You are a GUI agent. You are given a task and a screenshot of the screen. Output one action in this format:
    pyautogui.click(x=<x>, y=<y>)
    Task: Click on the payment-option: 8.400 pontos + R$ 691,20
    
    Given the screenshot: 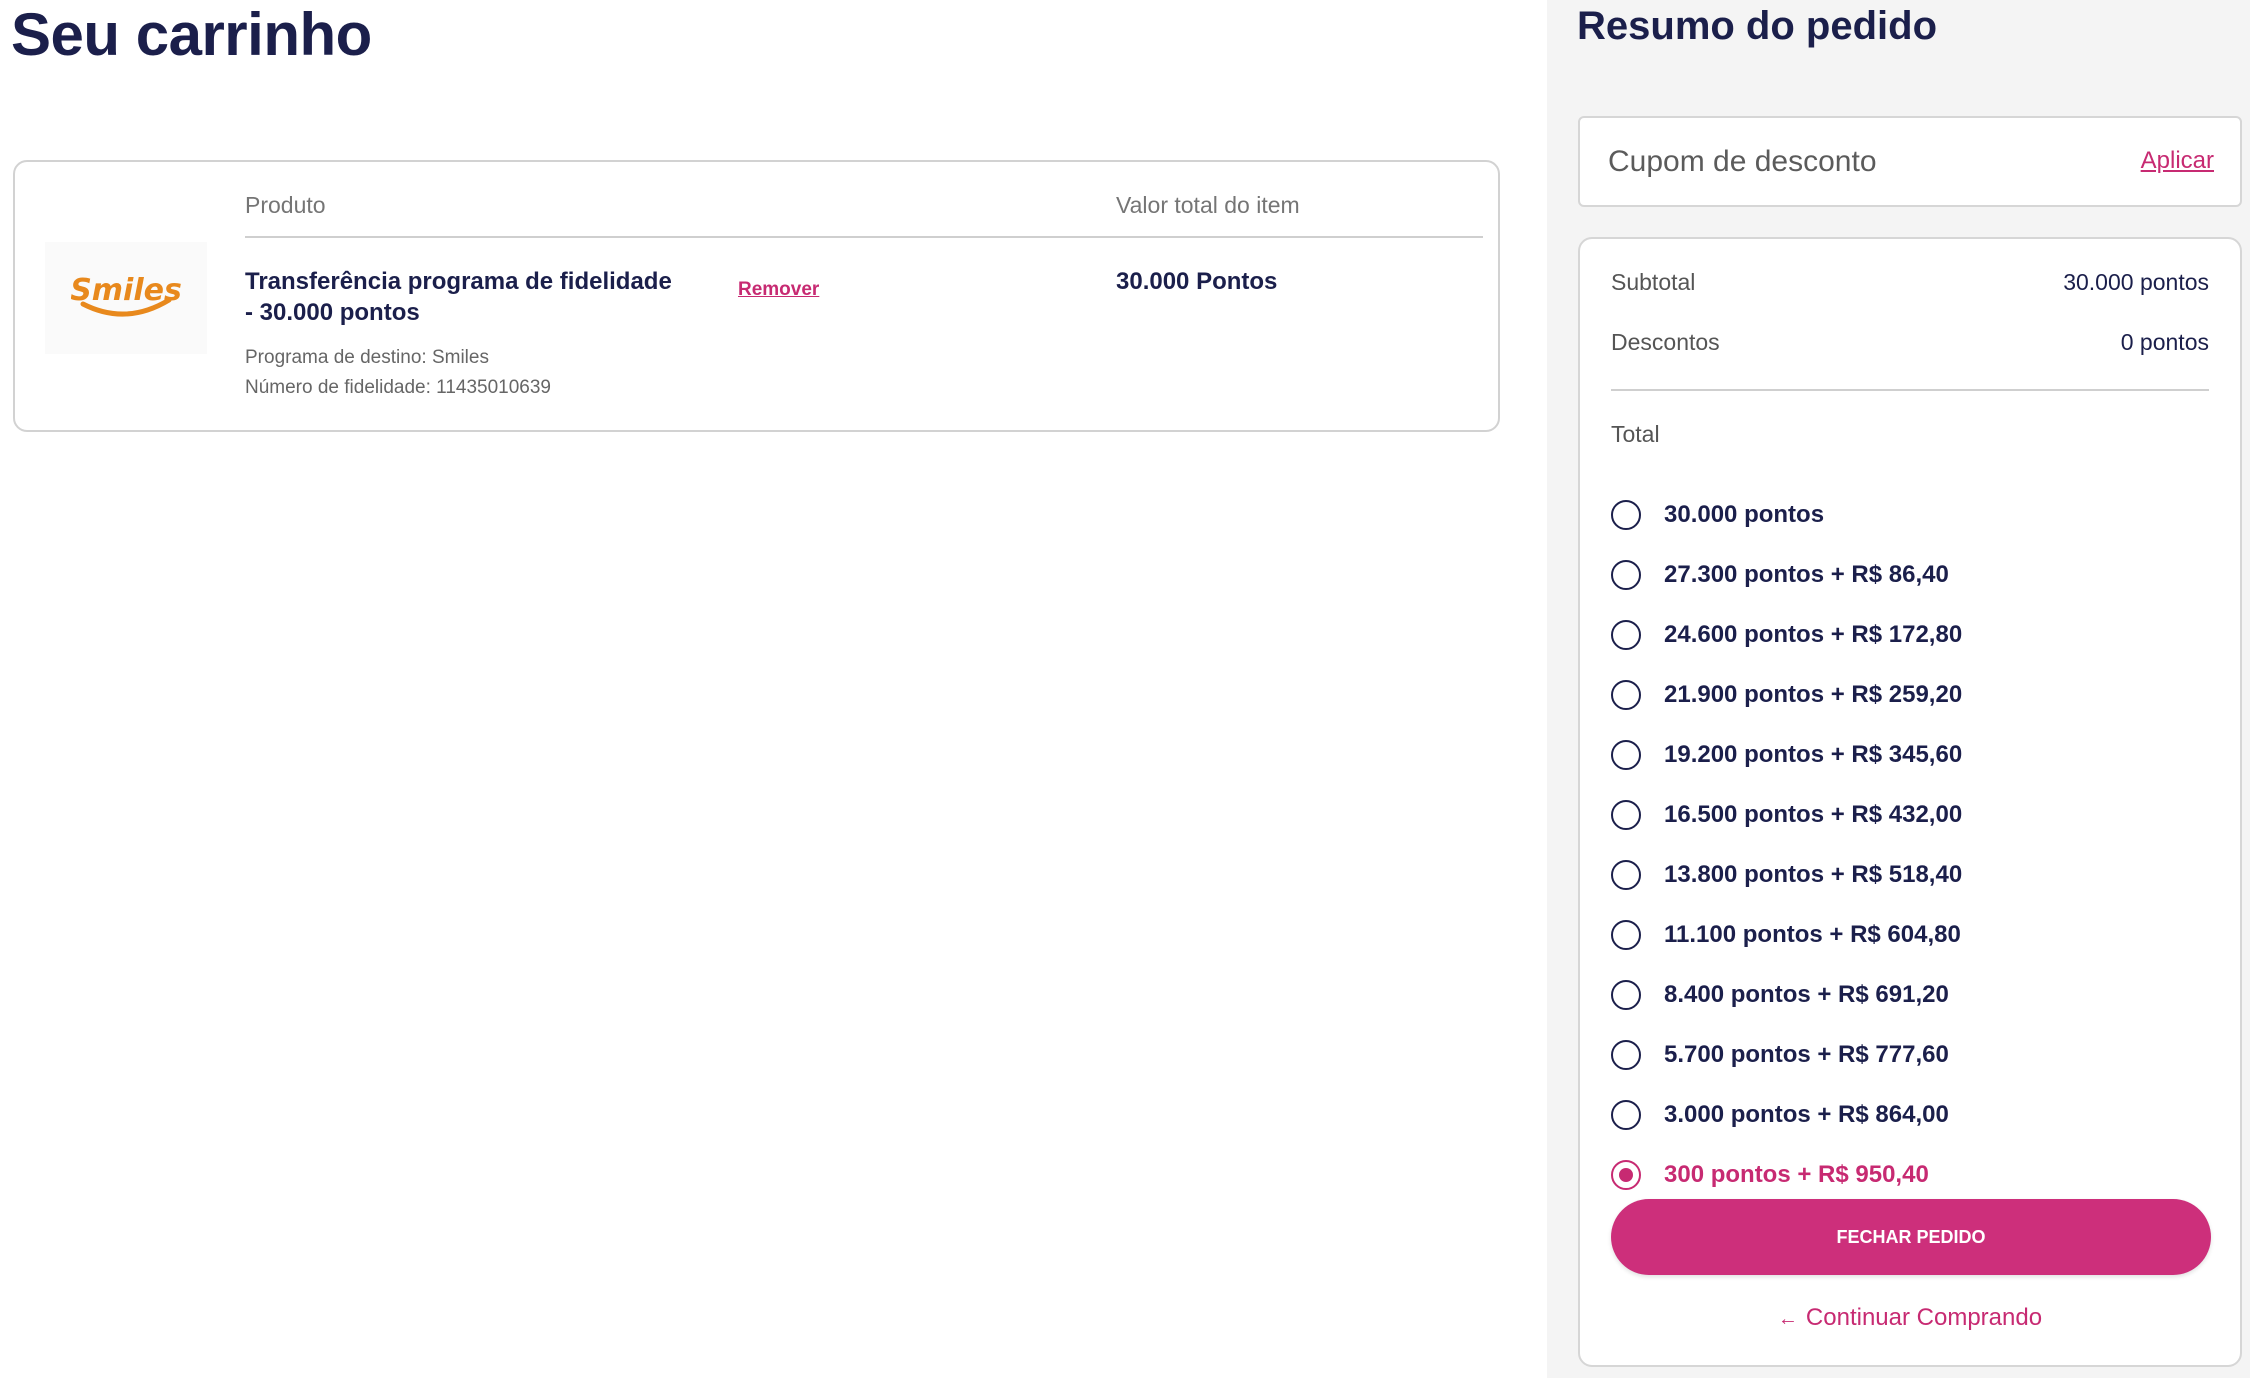 What is the action you would take?
    pyautogui.click(x=1891, y=998)
    